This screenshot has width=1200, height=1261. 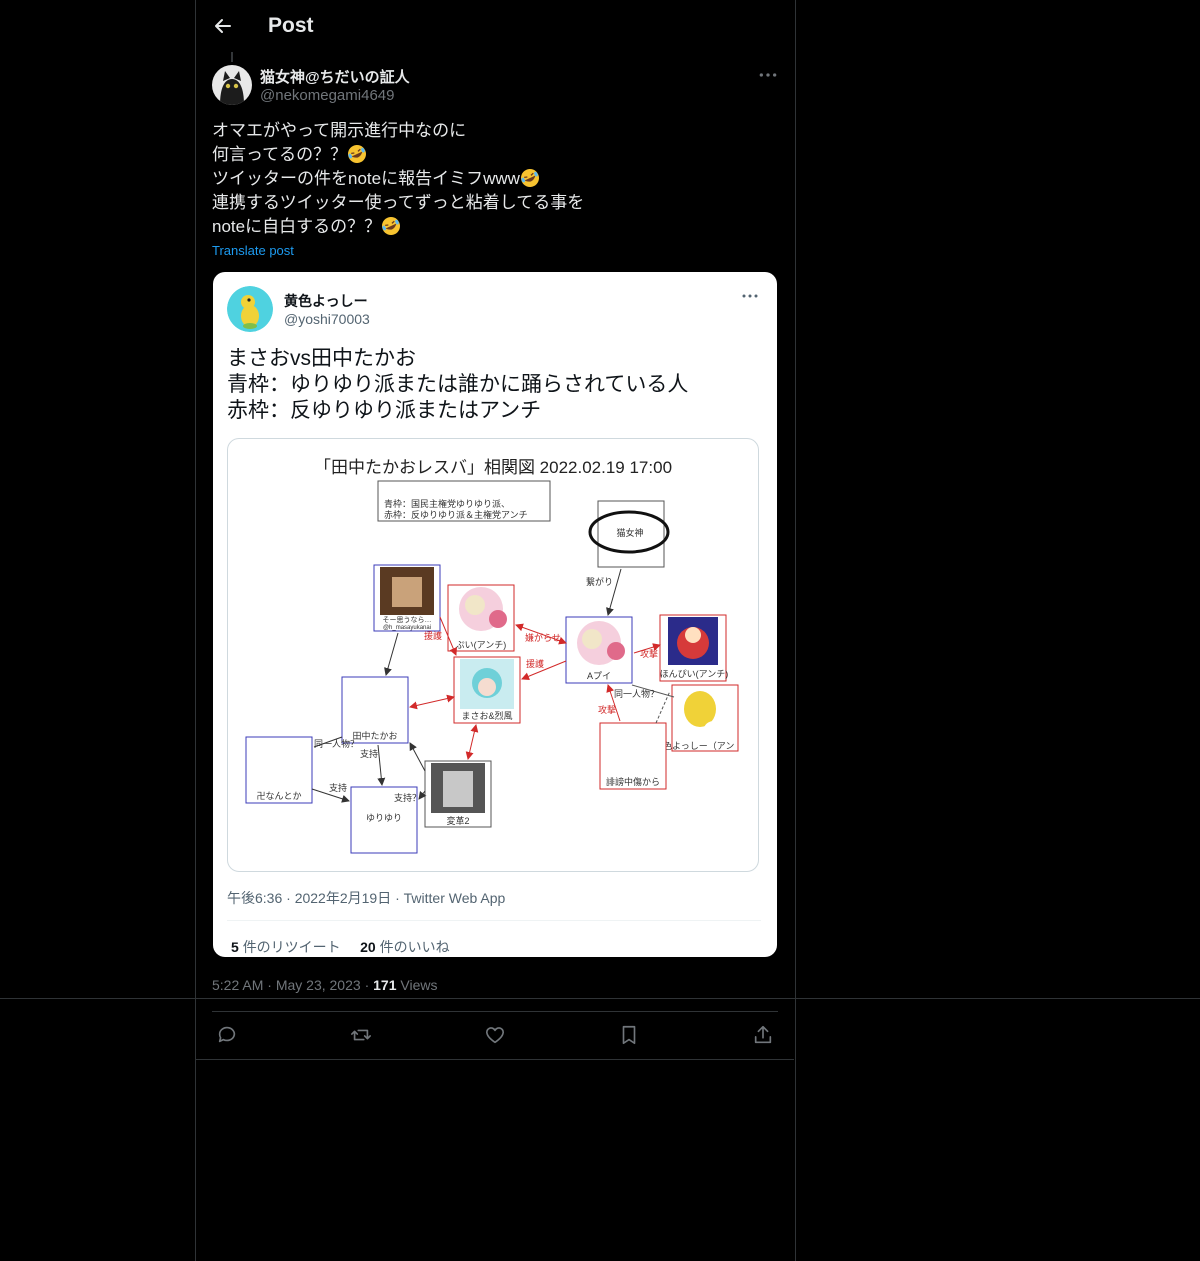 I want to click on post-text-line: ツイッターの件をnoteに報告イミフwww, so click(x=492, y=179).